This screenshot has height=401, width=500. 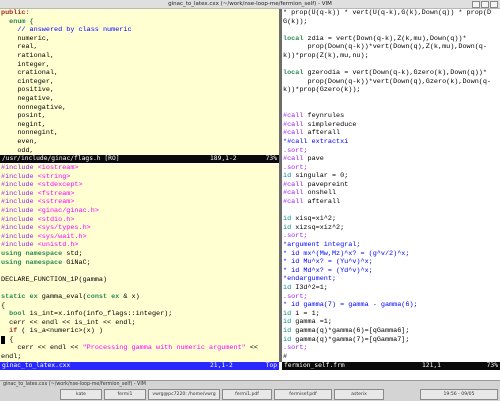 I want to click on code-line: * id mx^(Mw,Mz)^x? = (g^v/2)^x;, so click(x=391, y=254).